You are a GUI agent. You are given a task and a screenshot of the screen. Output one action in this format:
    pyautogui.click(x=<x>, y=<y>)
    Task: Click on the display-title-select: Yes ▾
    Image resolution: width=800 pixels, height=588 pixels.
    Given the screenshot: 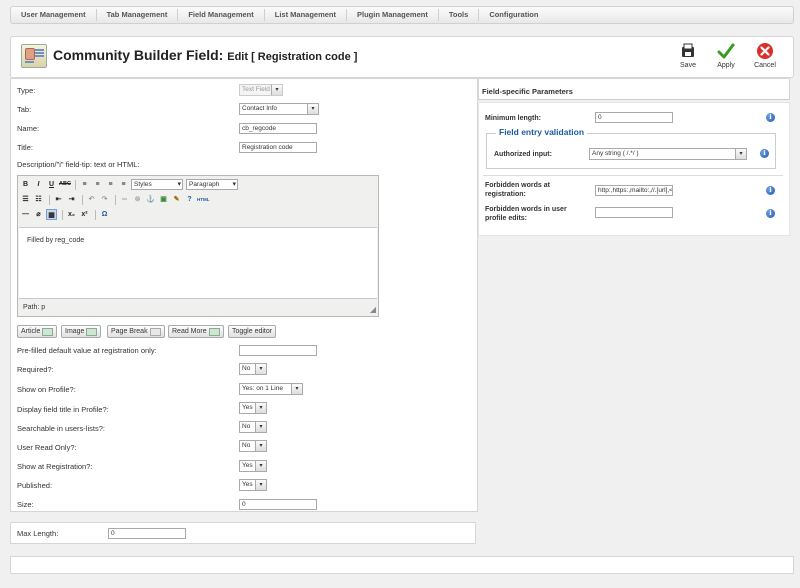 What is the action you would take?
    pyautogui.click(x=253, y=408)
    